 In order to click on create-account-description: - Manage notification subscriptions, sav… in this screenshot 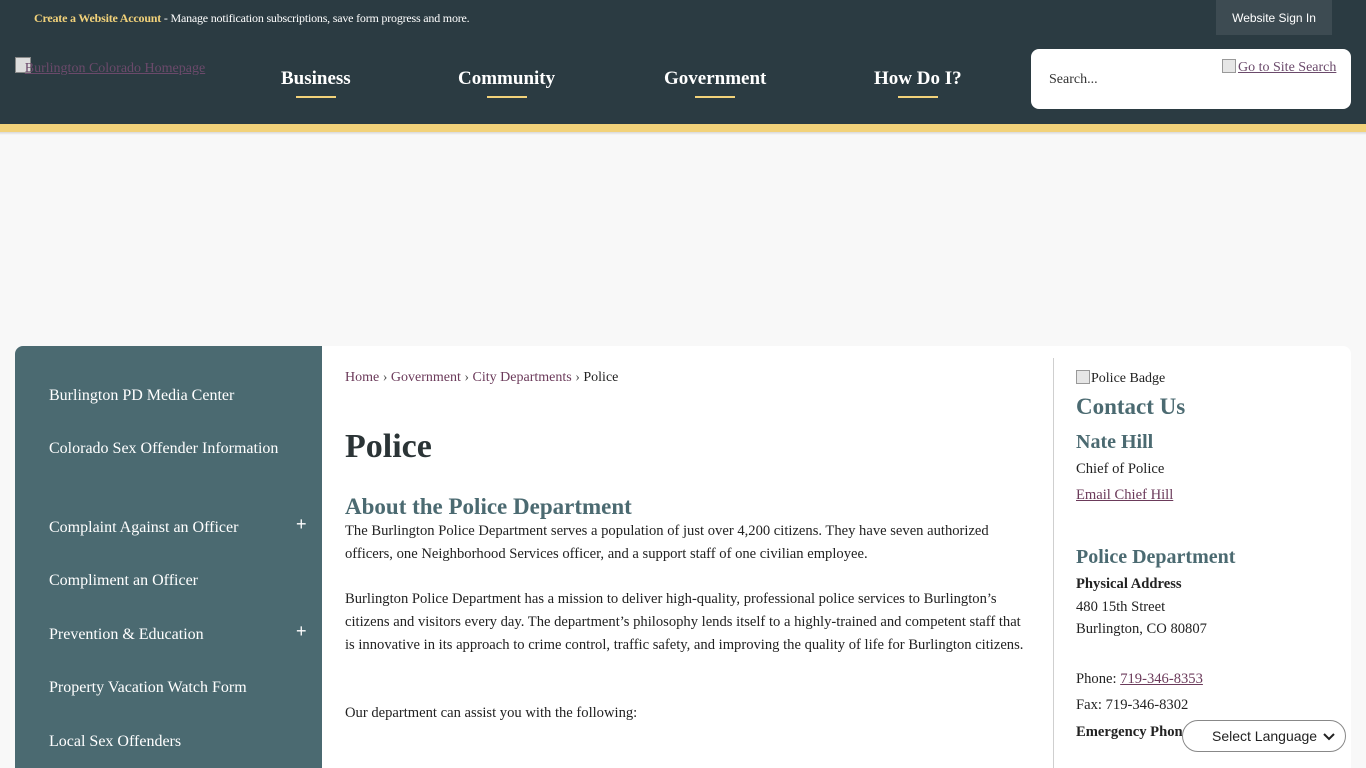, I will do `click(315, 18)`.